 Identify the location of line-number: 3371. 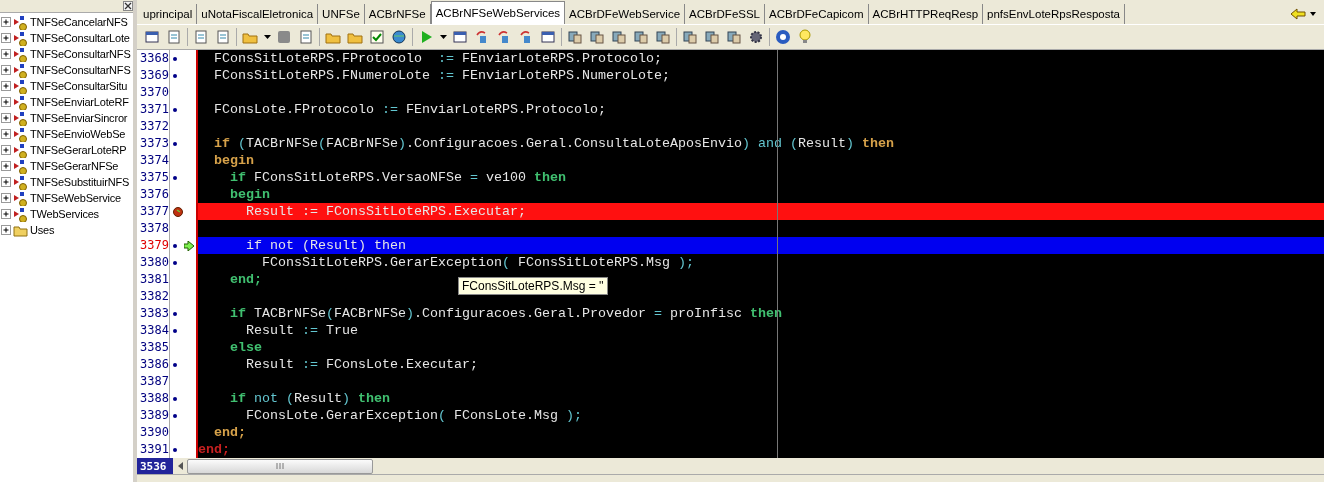
(153, 109).